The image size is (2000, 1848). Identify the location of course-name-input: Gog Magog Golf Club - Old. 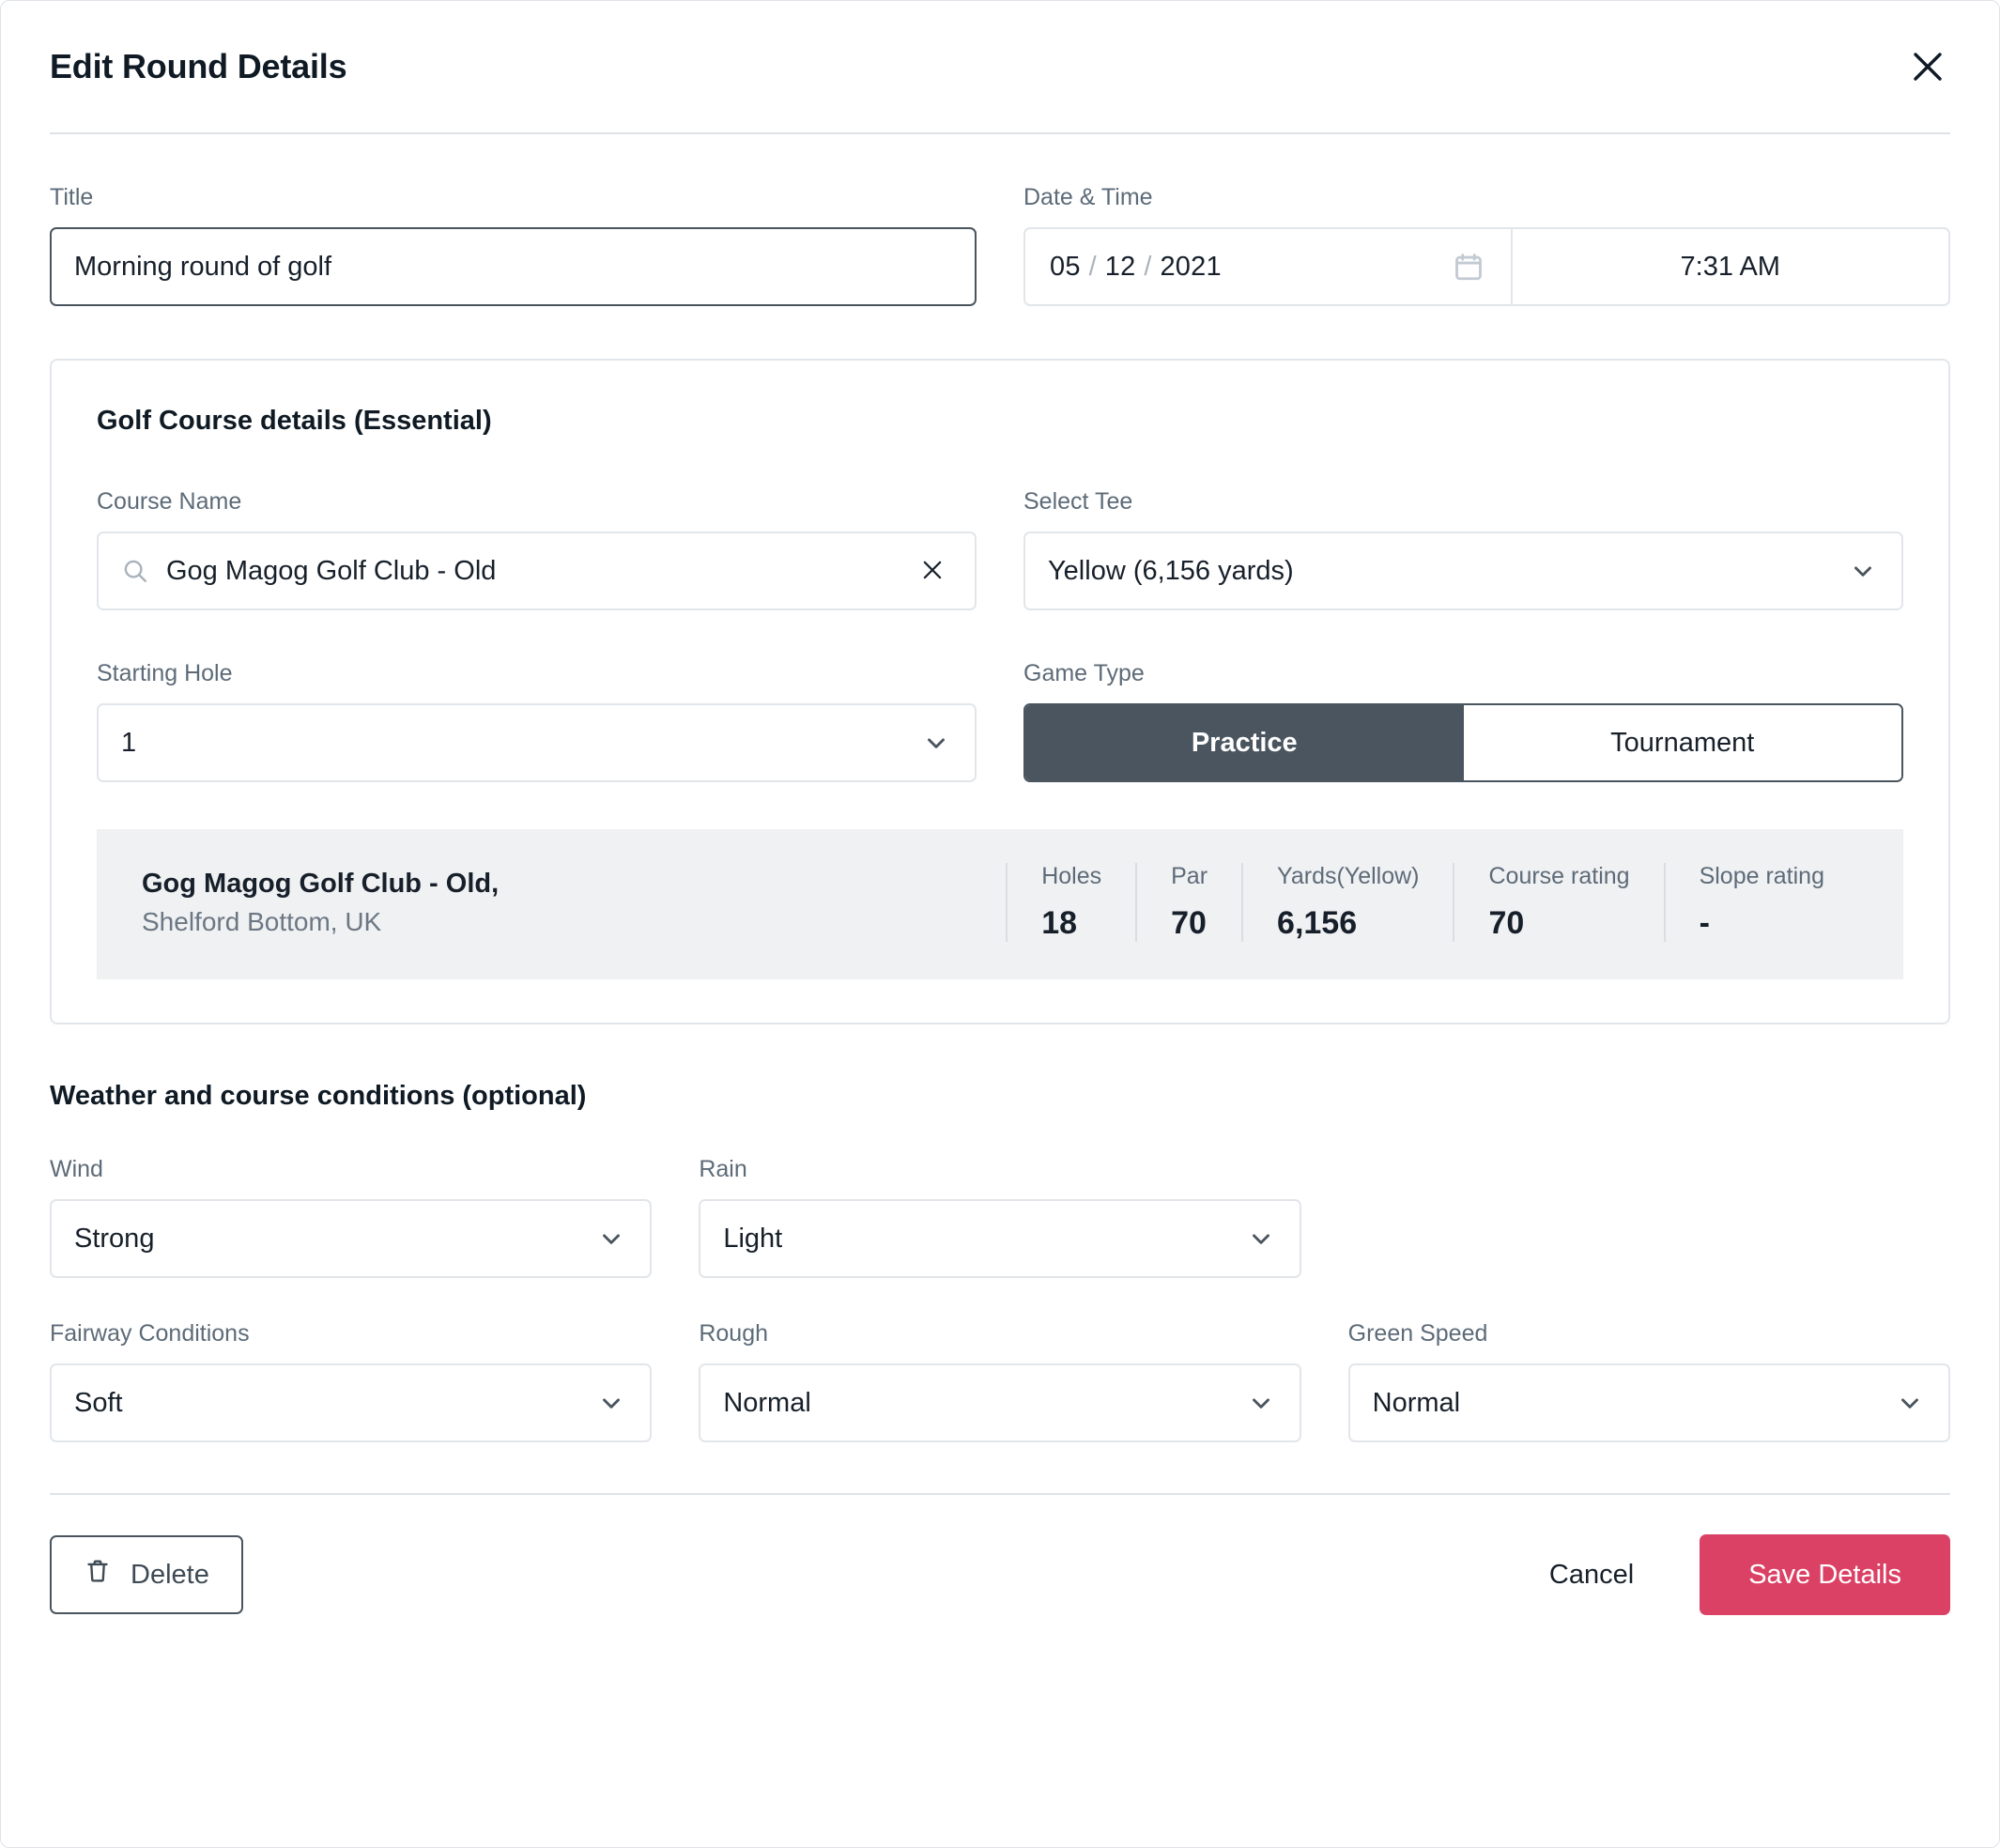
(537, 570).